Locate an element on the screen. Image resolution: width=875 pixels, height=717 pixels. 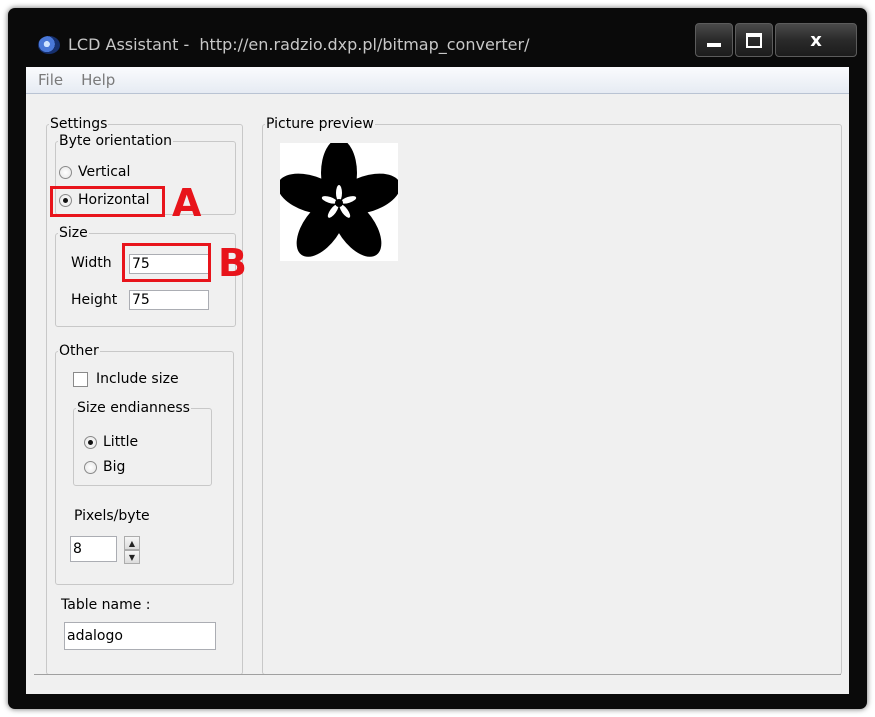
close-button: x is located at coordinates (816, 40).